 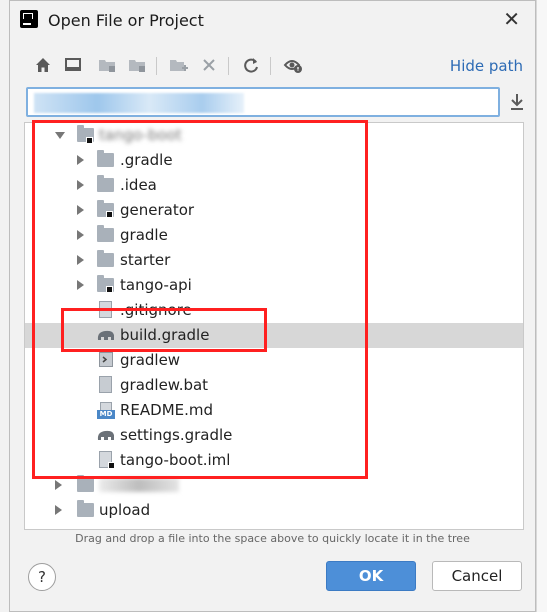 What do you see at coordinates (274, 460) in the screenshot?
I see `tree-row: tango-boot.iml` at bounding box center [274, 460].